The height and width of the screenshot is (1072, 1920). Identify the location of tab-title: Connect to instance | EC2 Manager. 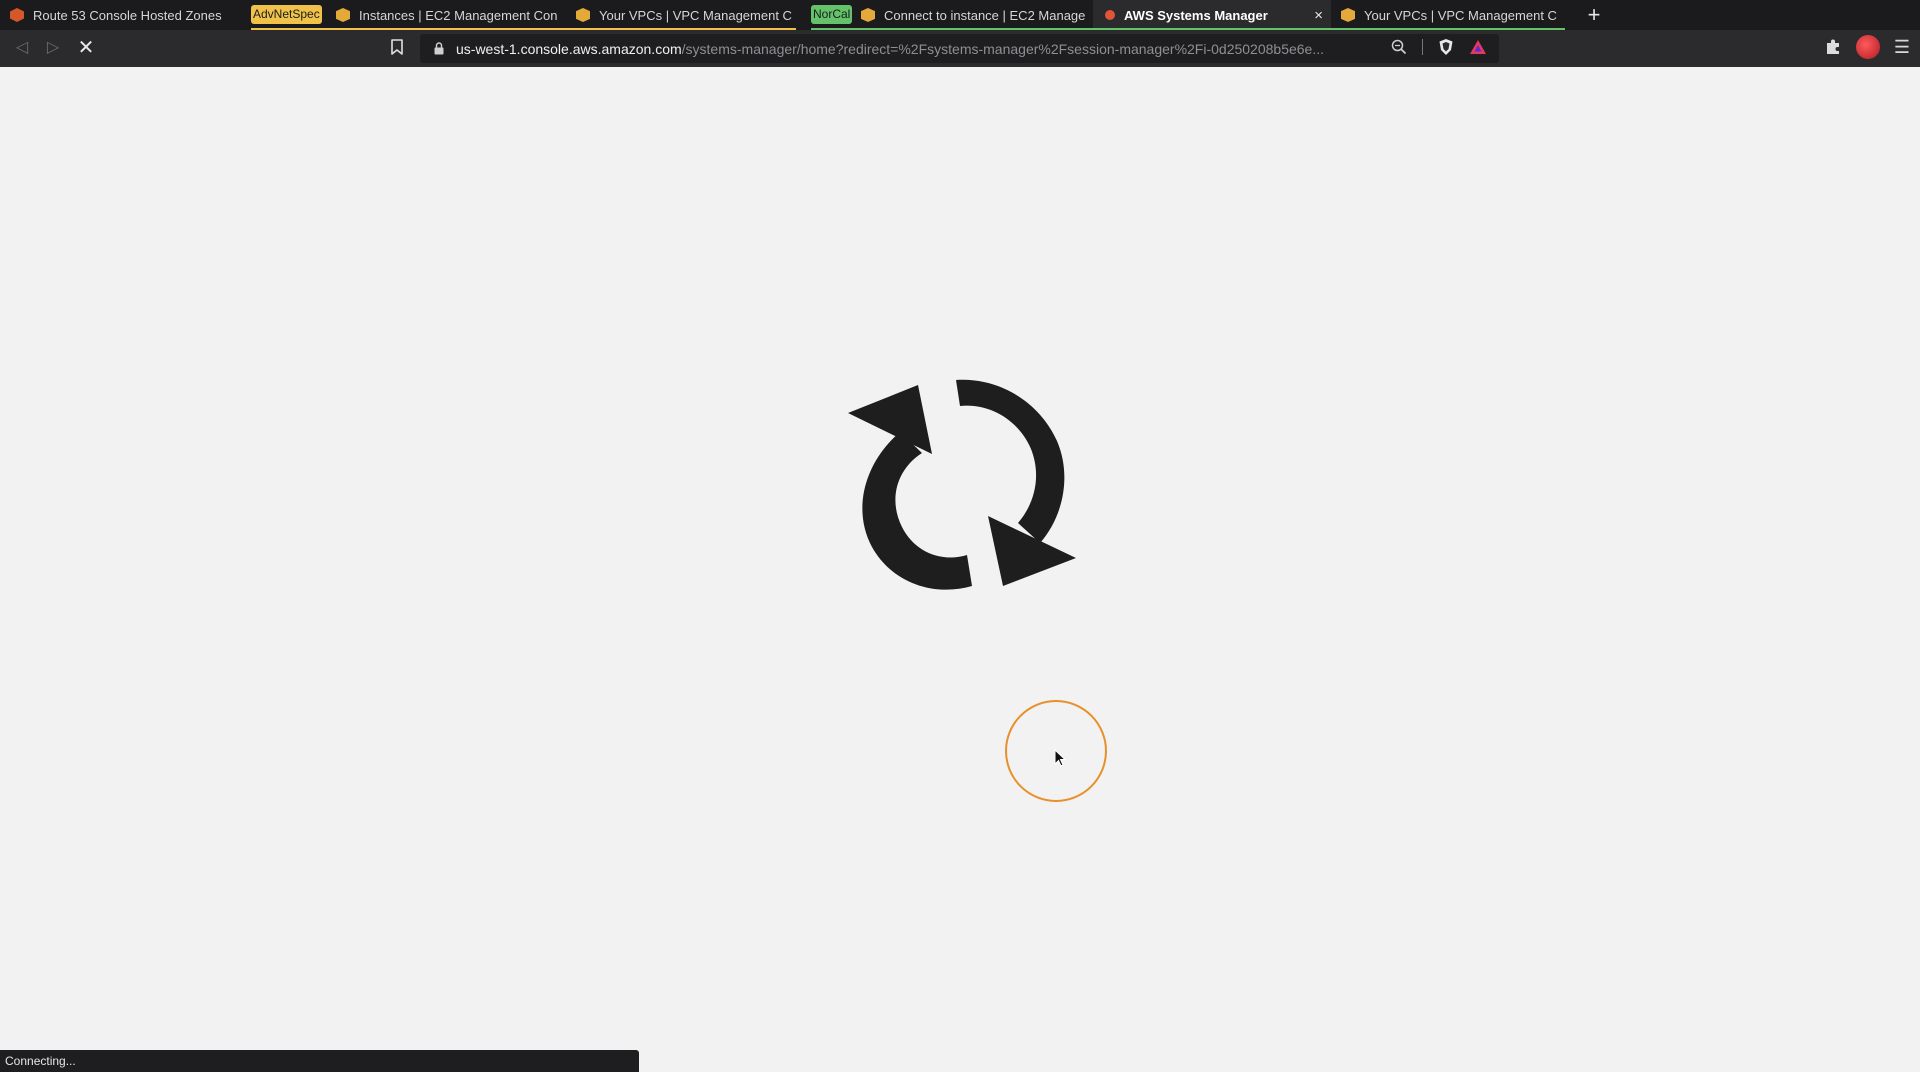
(984, 15).